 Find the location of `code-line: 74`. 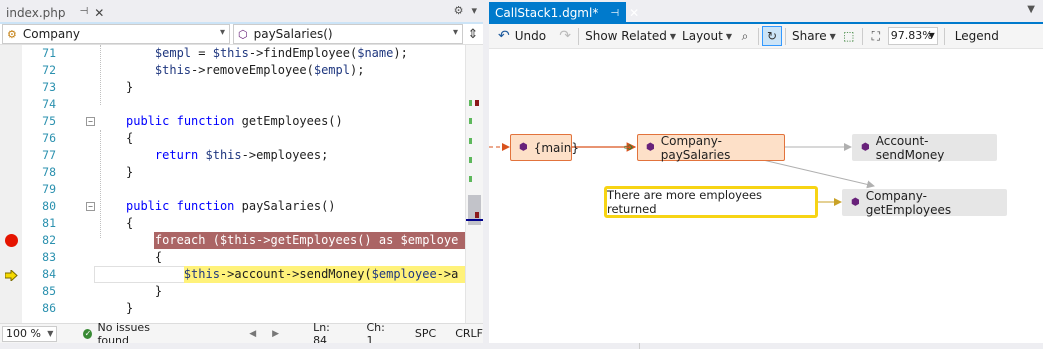

code-line: 74 is located at coordinates (232, 104).